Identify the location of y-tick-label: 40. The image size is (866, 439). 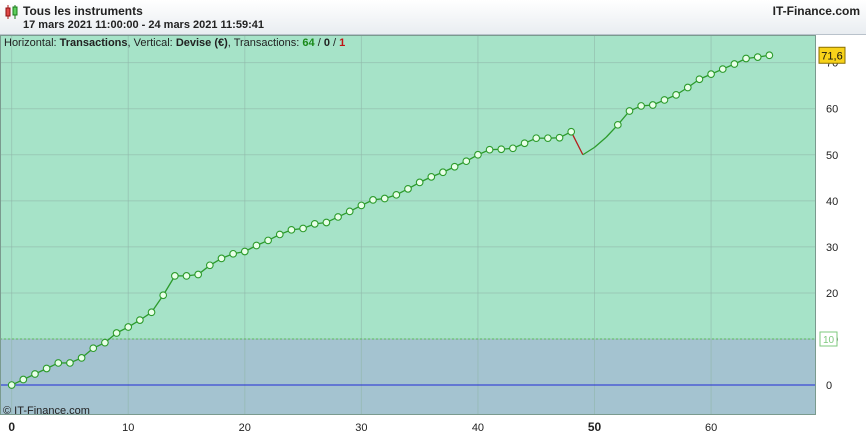
(832, 202).